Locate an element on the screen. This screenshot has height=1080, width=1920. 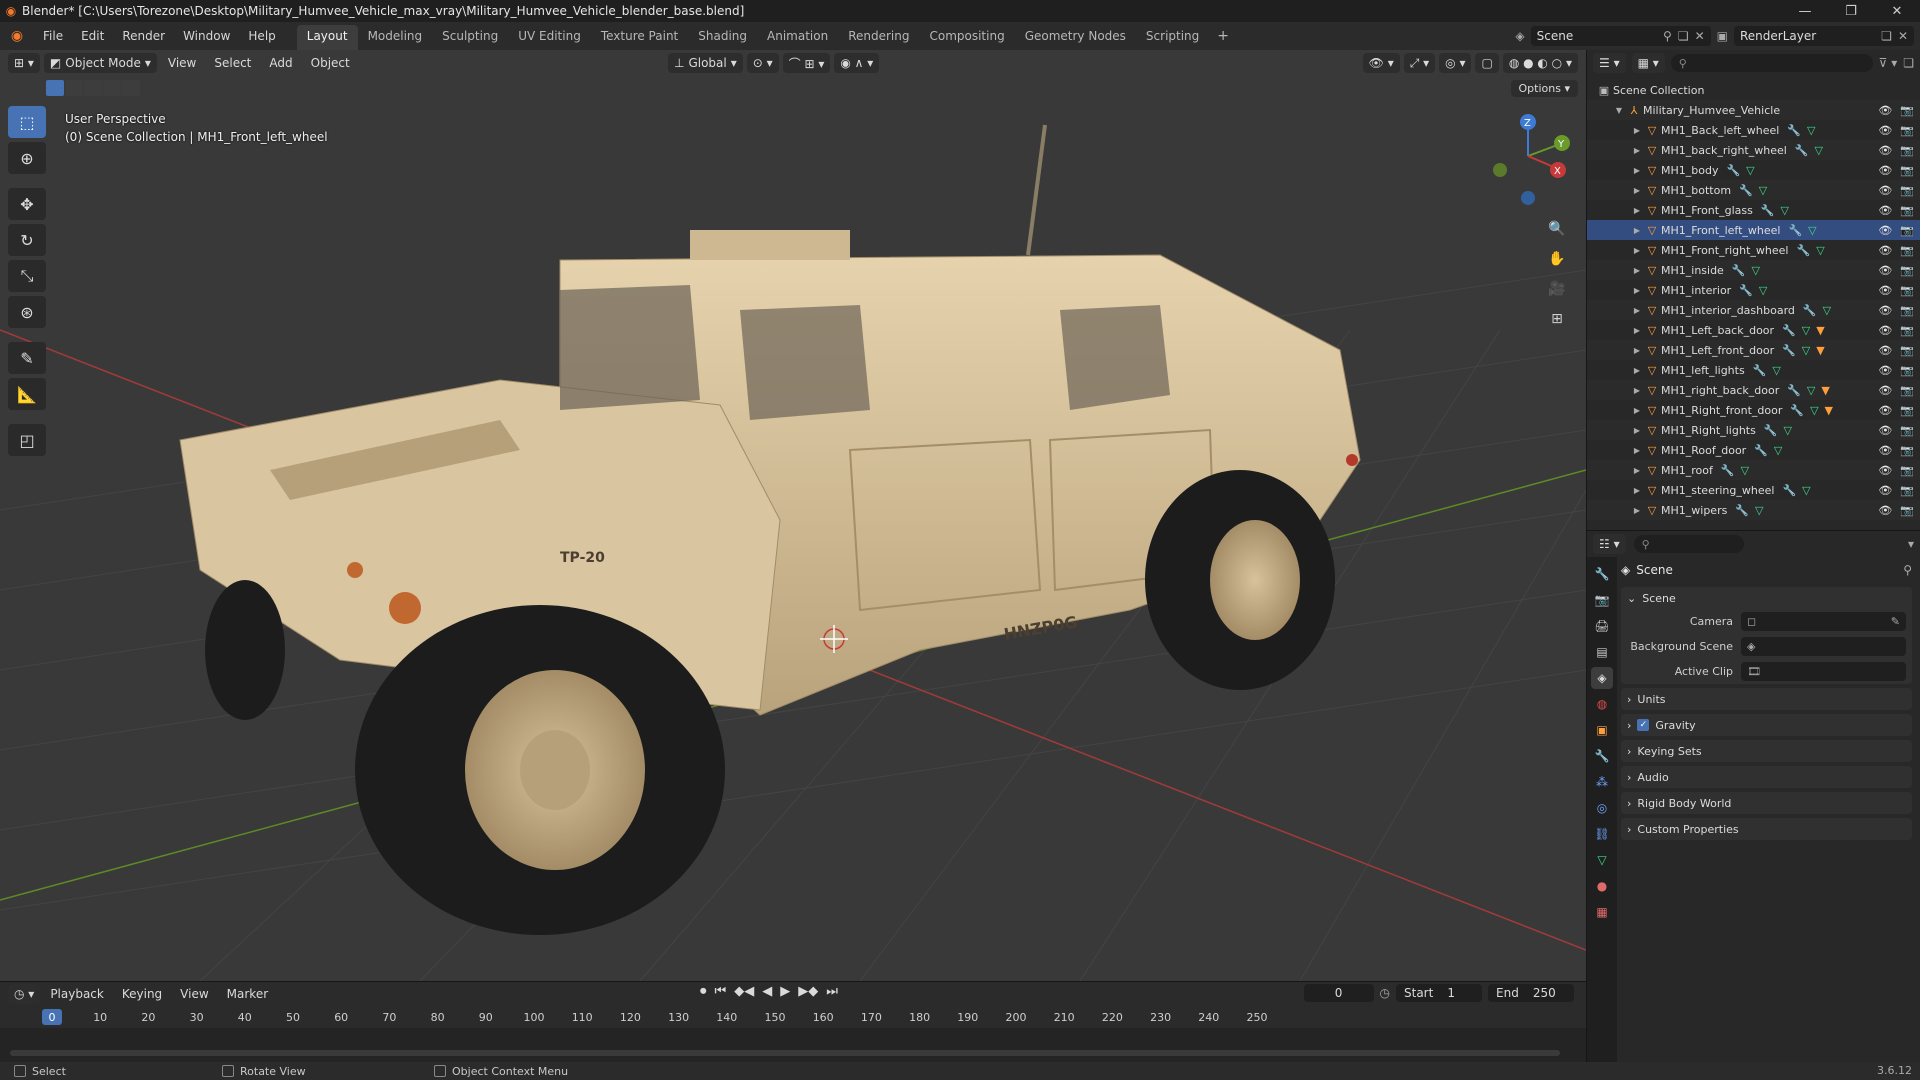
properties-editor-type-button: ☷ ▾ is located at coordinates (1609, 544).